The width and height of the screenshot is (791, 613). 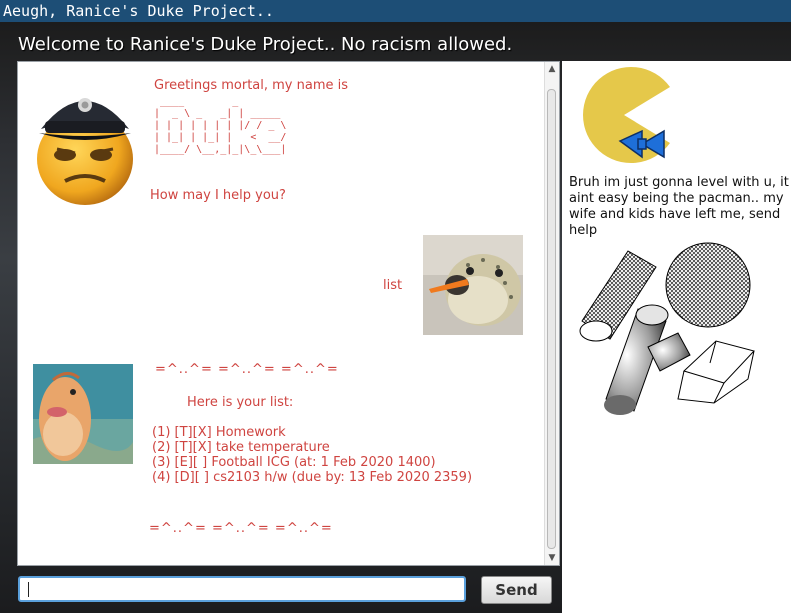 What do you see at coordinates (85, 151) in the screenshot?
I see `police-emoji-avatar` at bounding box center [85, 151].